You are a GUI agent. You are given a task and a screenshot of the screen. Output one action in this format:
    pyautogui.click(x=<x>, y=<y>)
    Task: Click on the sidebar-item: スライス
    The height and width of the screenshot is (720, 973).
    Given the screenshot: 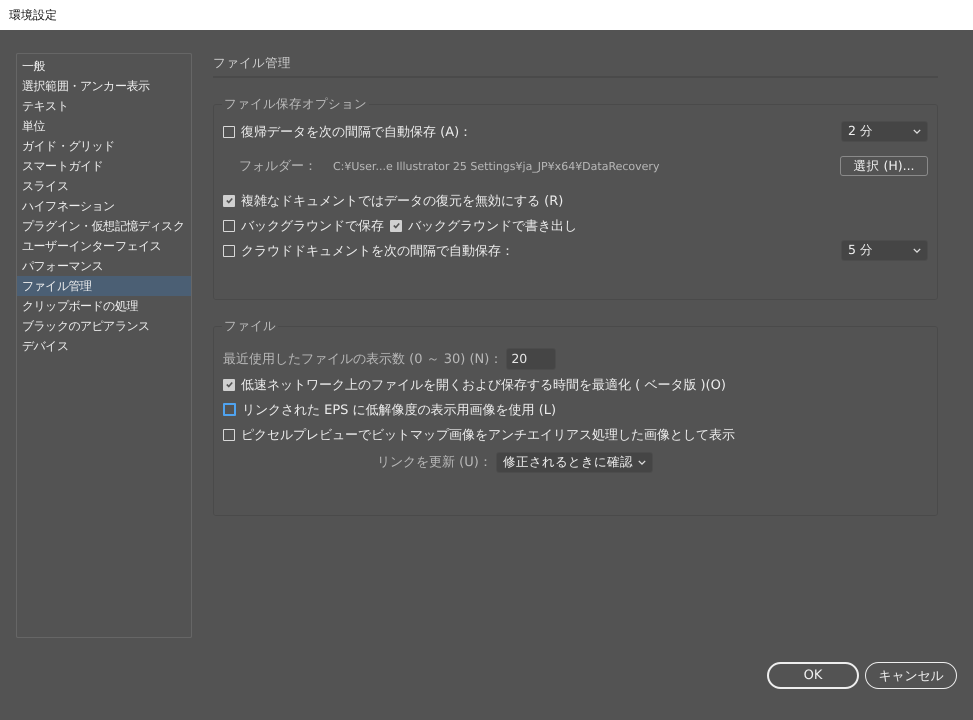 What is the action you would take?
    pyautogui.click(x=104, y=186)
    